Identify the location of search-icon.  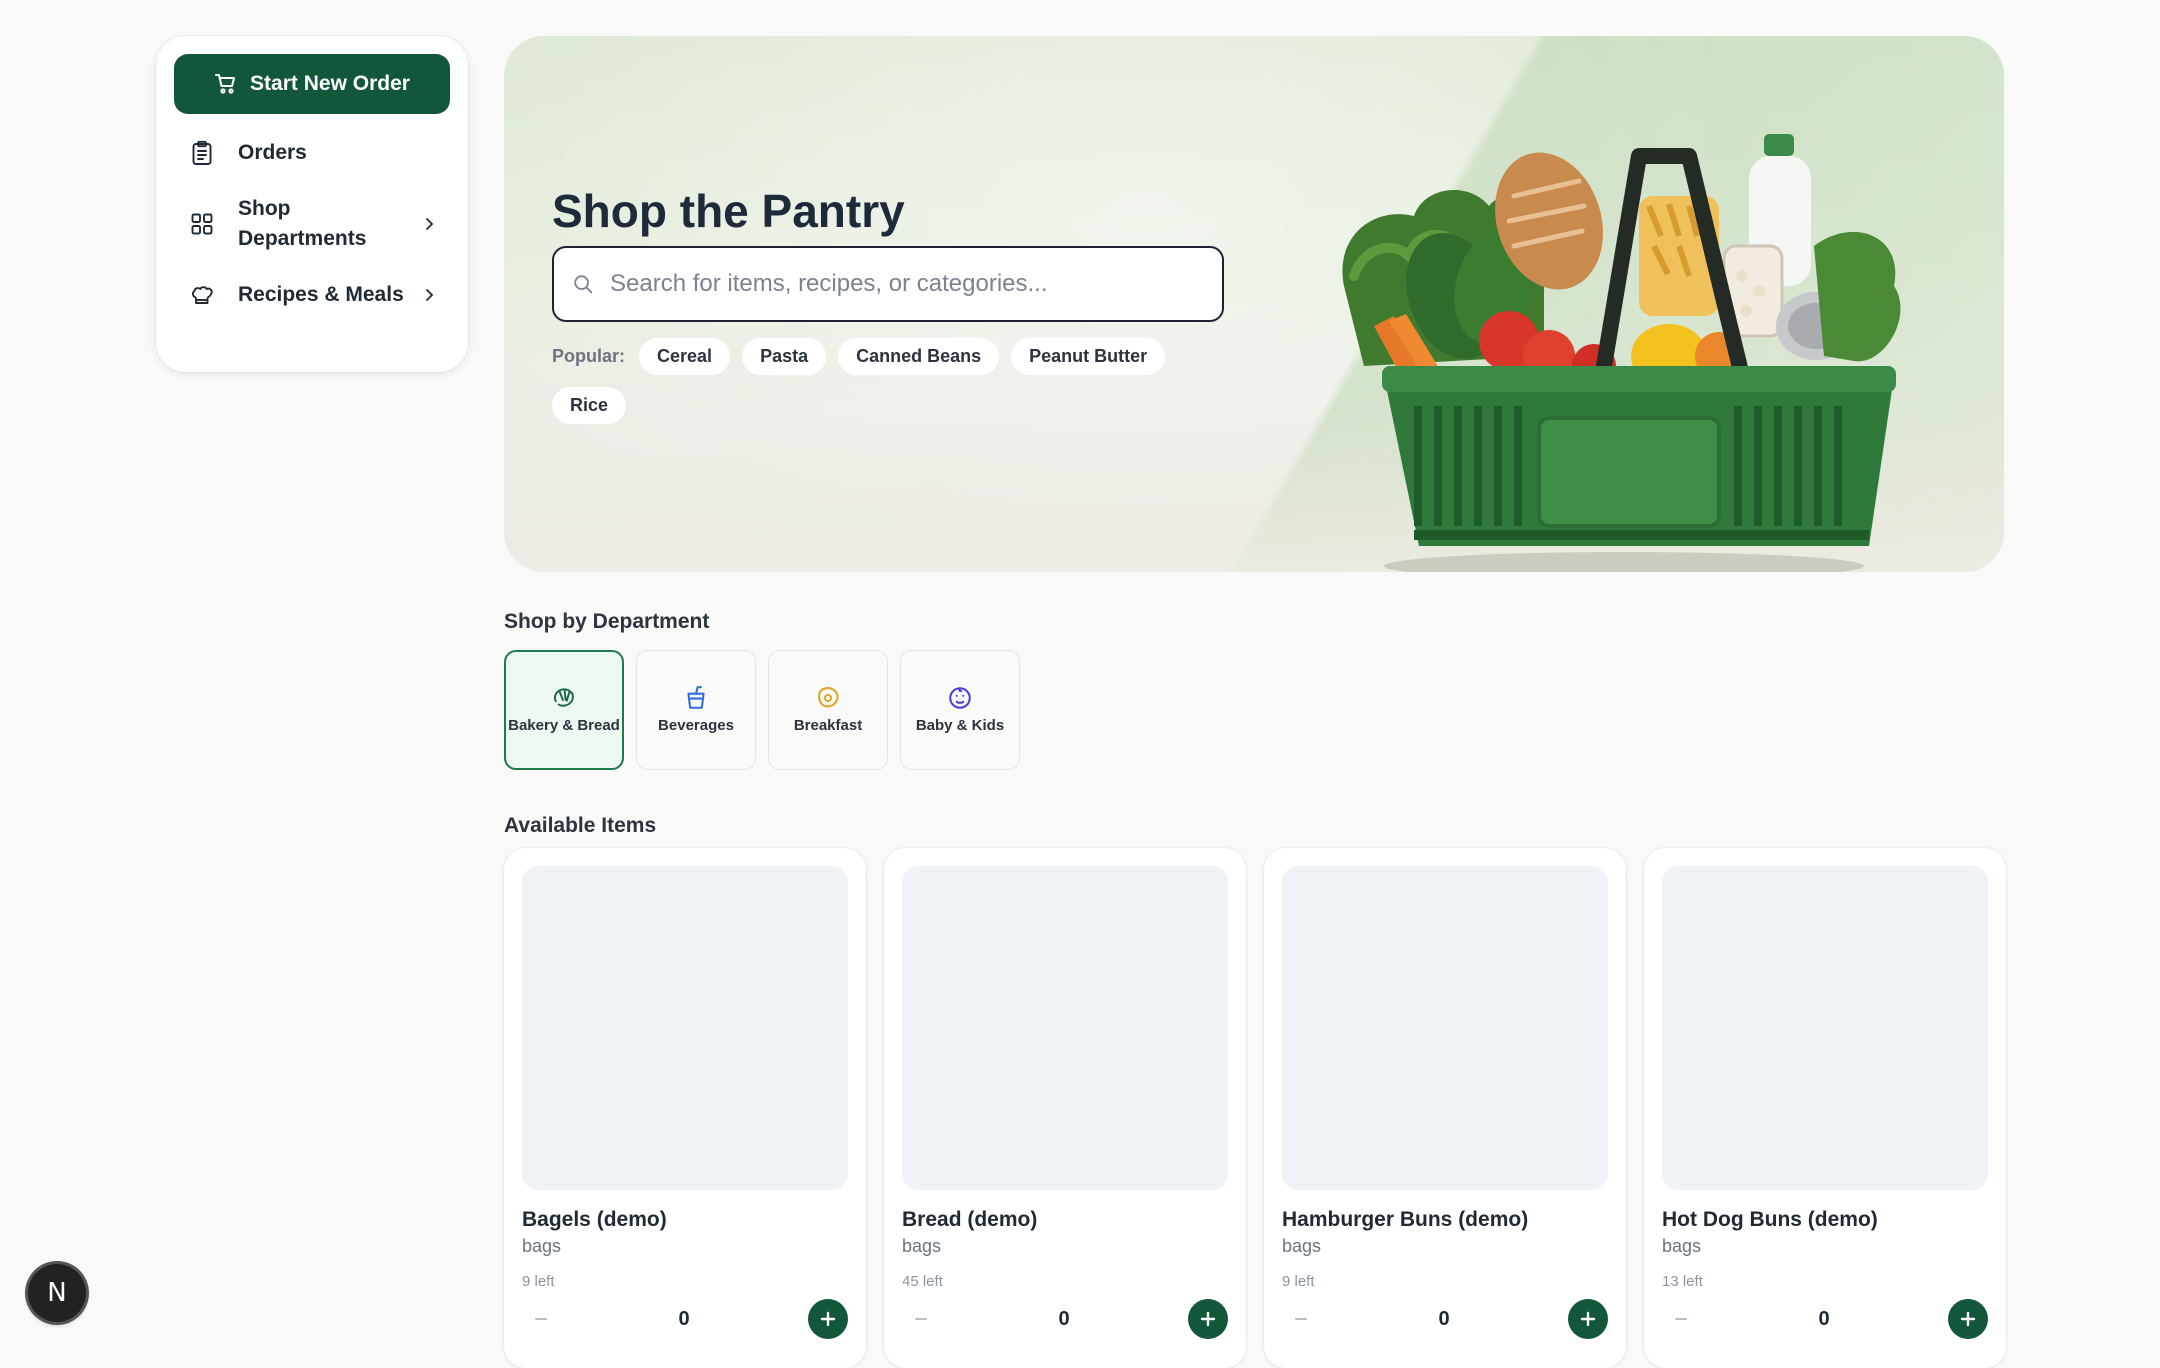
(583, 284).